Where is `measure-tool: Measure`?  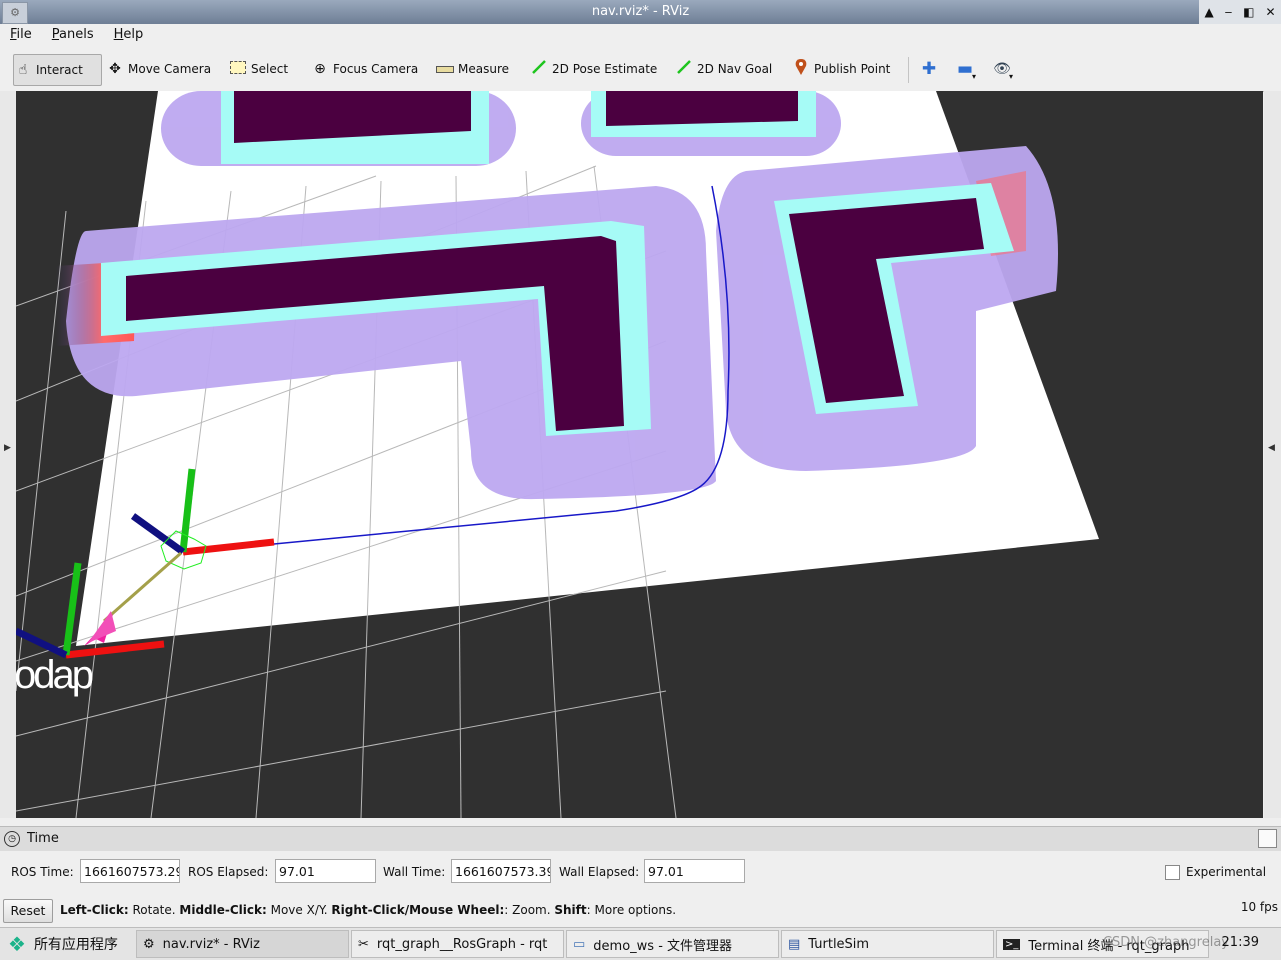
measure-tool: Measure is located at coordinates (472, 69).